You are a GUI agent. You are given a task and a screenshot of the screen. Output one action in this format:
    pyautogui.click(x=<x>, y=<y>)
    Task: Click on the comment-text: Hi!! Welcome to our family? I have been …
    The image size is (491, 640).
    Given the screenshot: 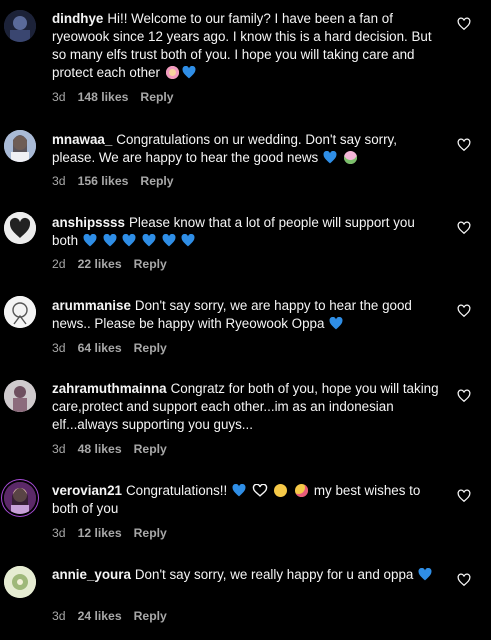 What is the action you would take?
    pyautogui.click(x=242, y=45)
    